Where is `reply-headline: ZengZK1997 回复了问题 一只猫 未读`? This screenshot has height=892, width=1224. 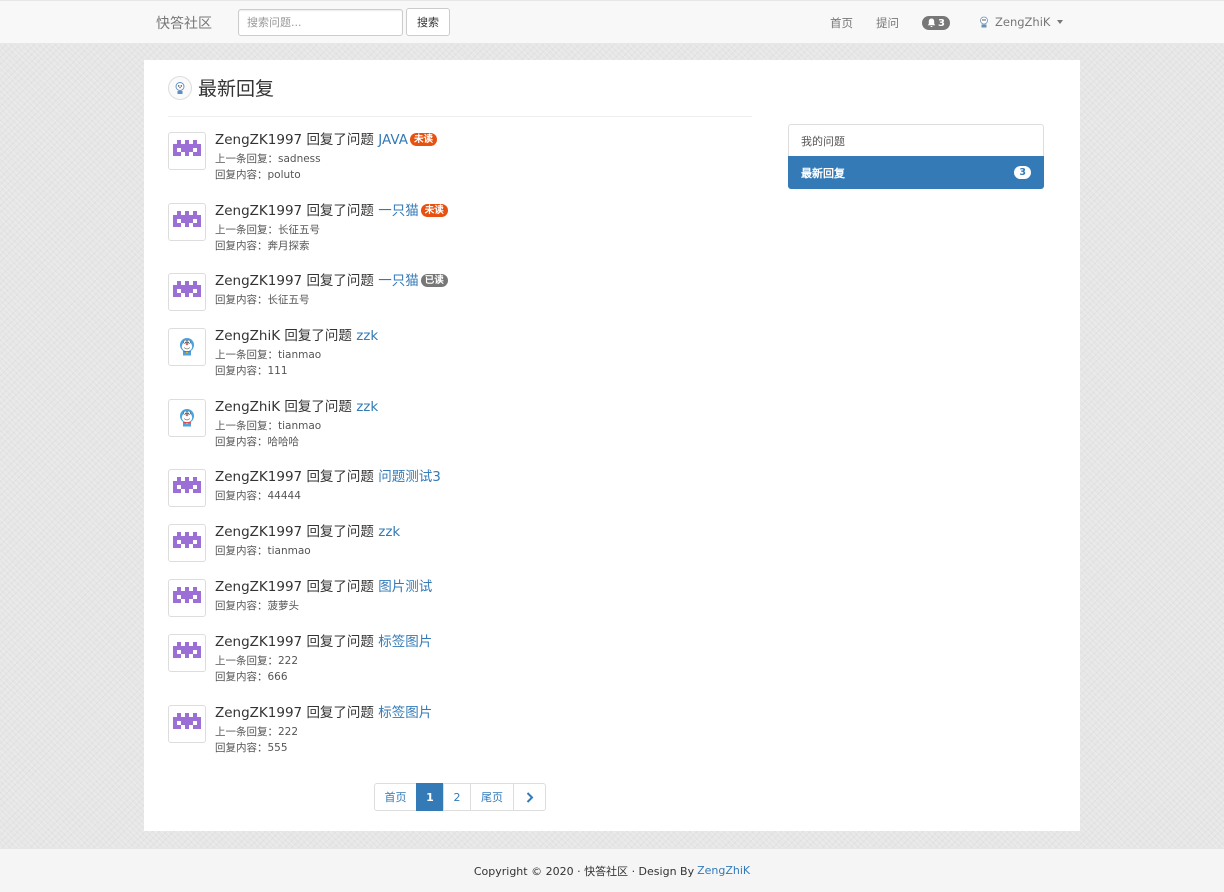
reply-headline: ZengZK1997 回复了问题 一只猫 未读 is located at coordinates (331, 211).